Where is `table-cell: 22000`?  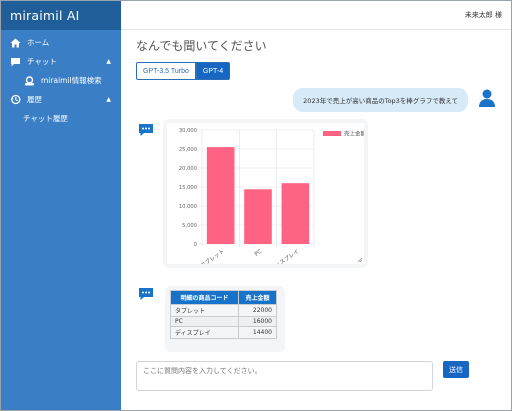
table-cell: 22000 is located at coordinates (257, 310).